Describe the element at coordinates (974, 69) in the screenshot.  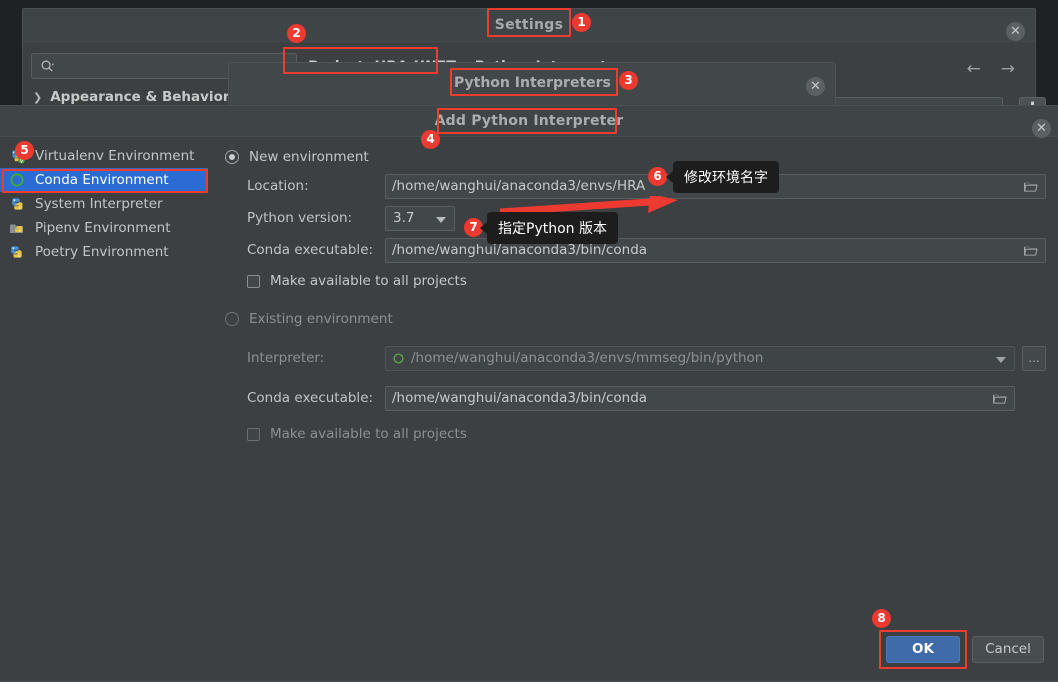
I see `arrow-left-icon: ←` at that location.